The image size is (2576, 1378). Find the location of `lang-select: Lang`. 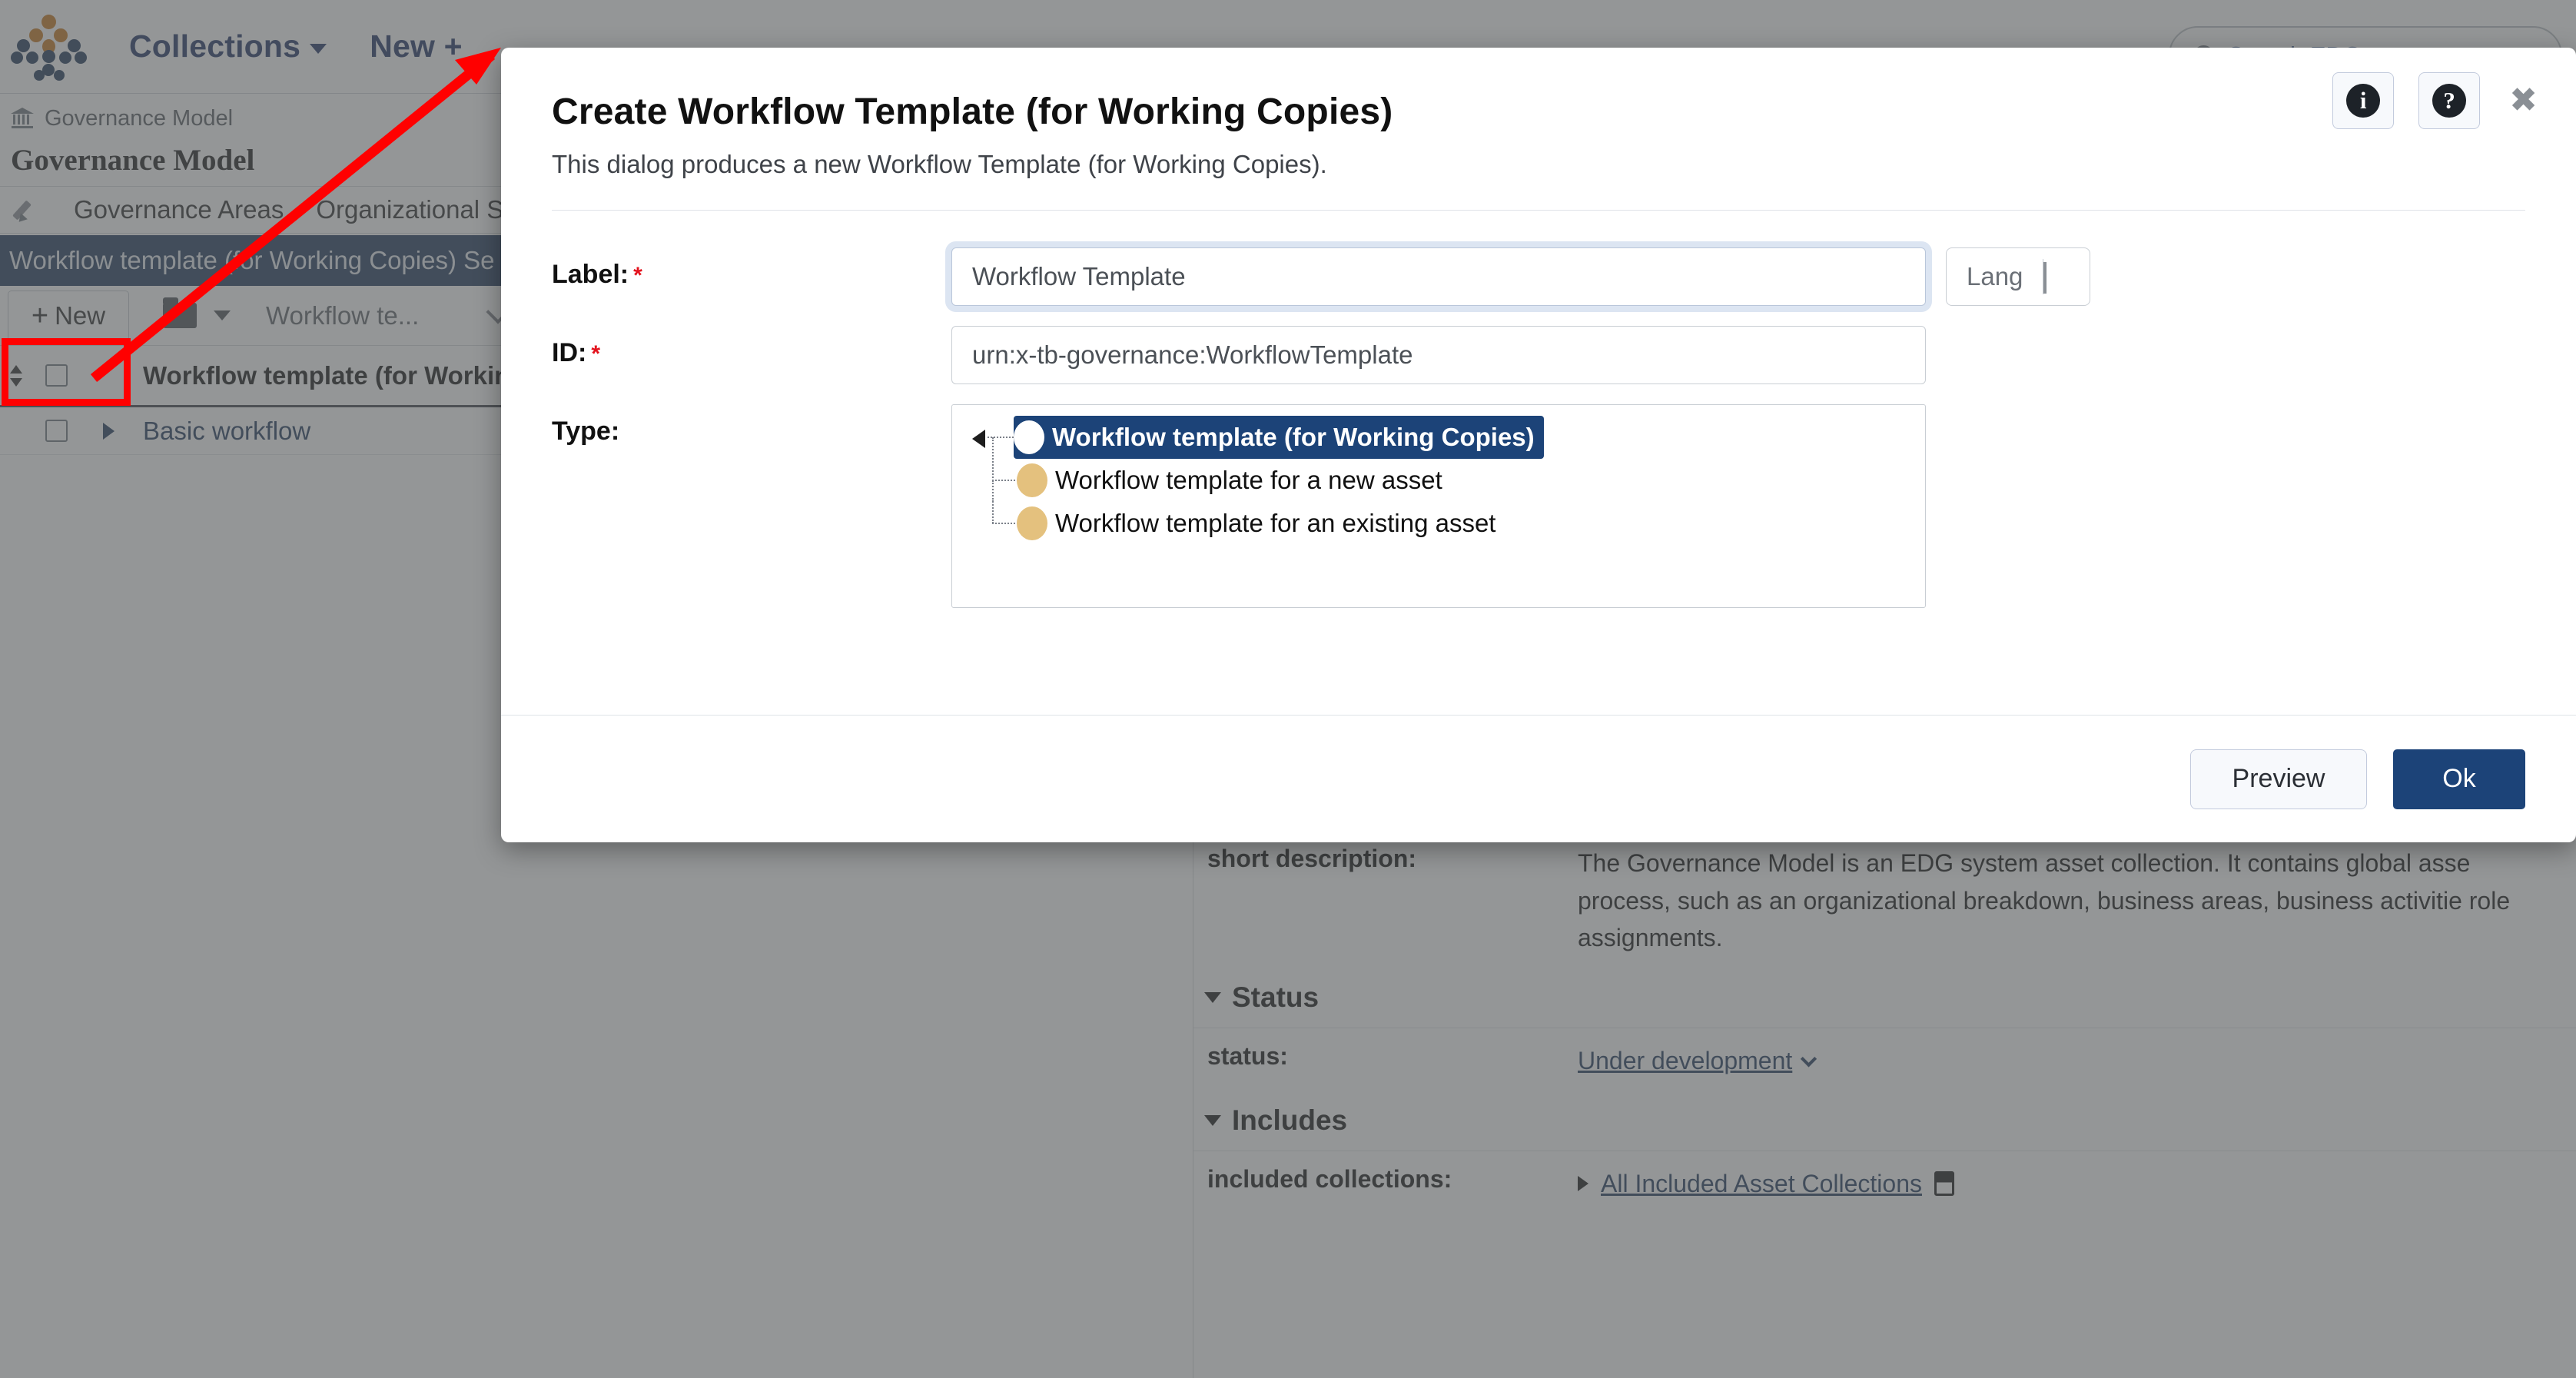

lang-select: Lang is located at coordinates (2018, 276).